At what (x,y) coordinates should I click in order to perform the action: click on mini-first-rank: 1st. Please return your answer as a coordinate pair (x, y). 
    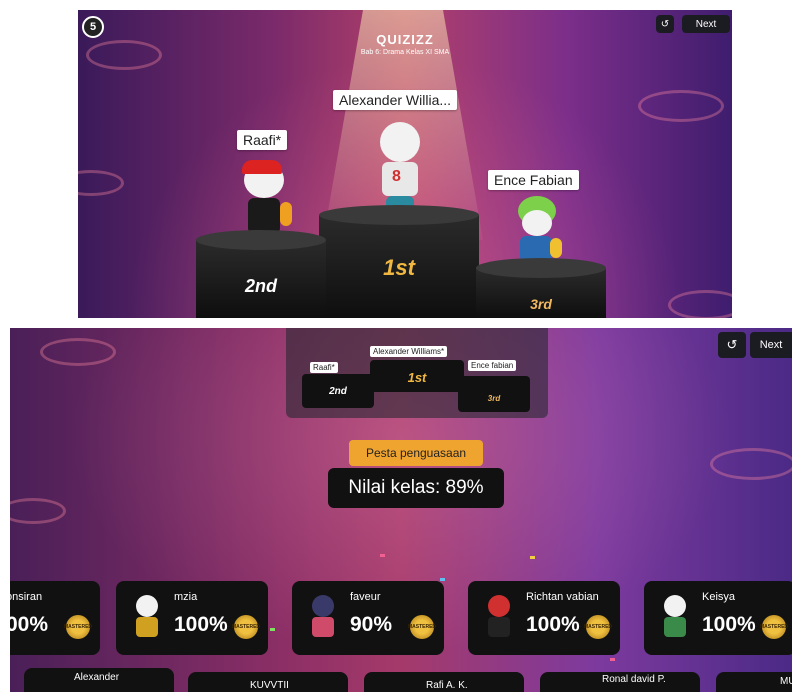
    Looking at the image, I should click on (417, 377).